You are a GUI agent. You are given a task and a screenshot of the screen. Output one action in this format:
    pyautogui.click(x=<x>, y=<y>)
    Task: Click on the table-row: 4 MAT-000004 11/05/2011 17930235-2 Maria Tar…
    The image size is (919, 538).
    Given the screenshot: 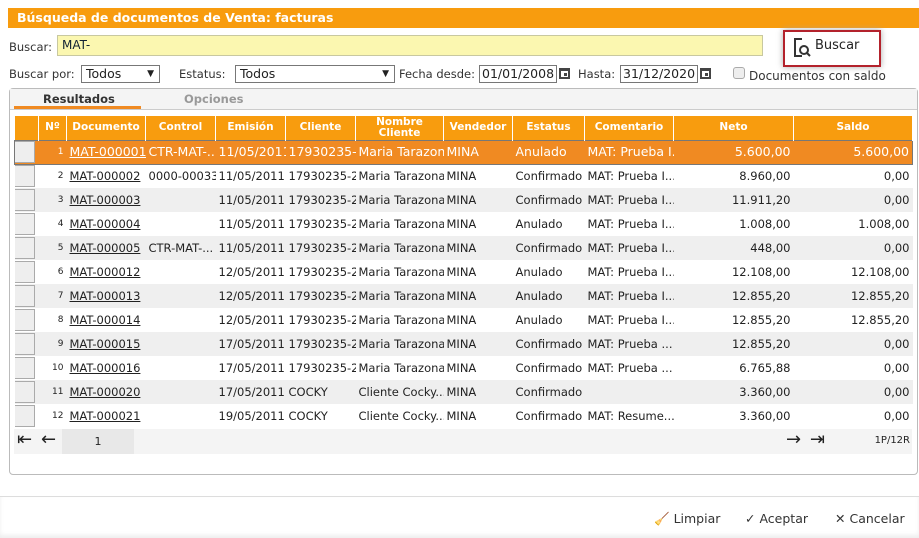 What is the action you would take?
    pyautogui.click(x=463, y=224)
    